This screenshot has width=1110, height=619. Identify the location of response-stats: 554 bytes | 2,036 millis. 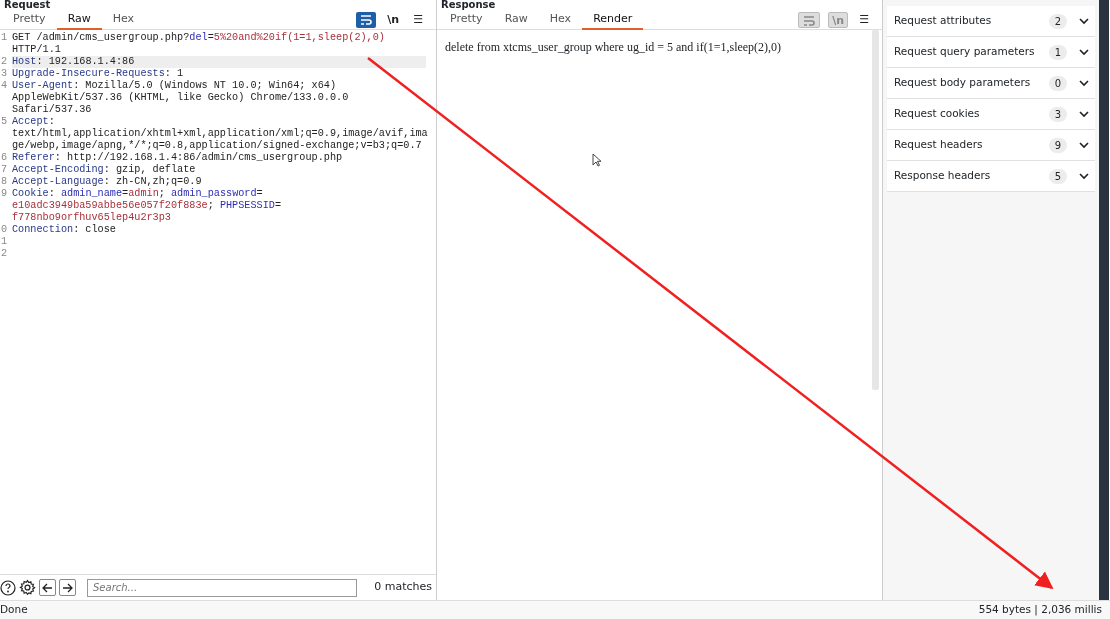
(1040, 610).